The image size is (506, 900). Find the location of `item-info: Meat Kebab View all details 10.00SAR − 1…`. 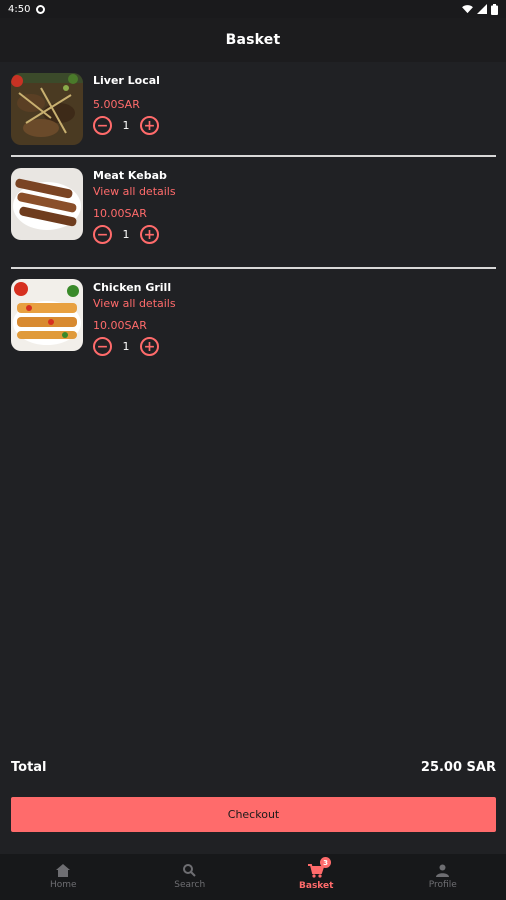

item-info: Meat Kebab View all details 10.00SAR − 1… is located at coordinates (134, 206).